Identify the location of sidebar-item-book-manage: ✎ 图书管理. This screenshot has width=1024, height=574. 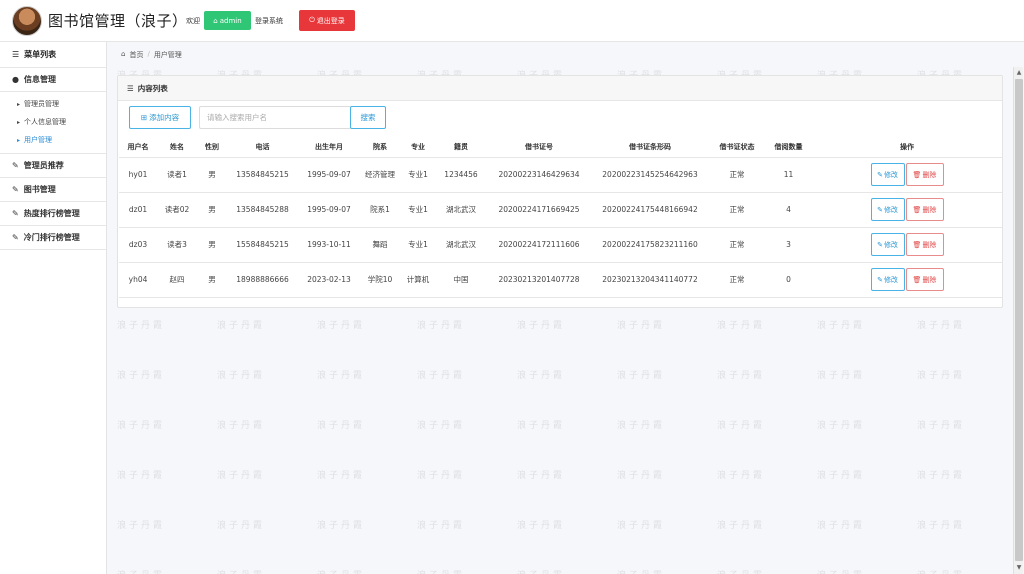
(53, 190).